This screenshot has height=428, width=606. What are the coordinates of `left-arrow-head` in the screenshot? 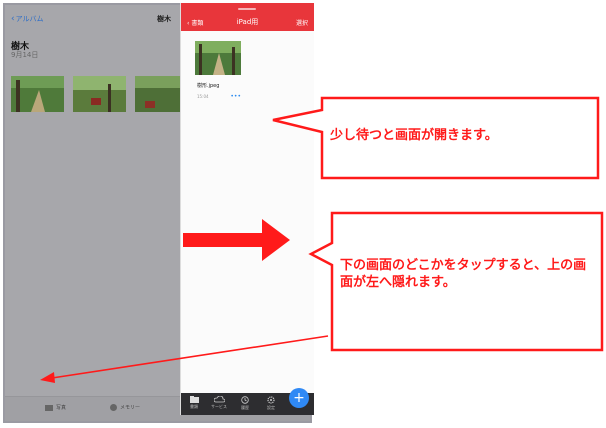 It's located at (47, 377).